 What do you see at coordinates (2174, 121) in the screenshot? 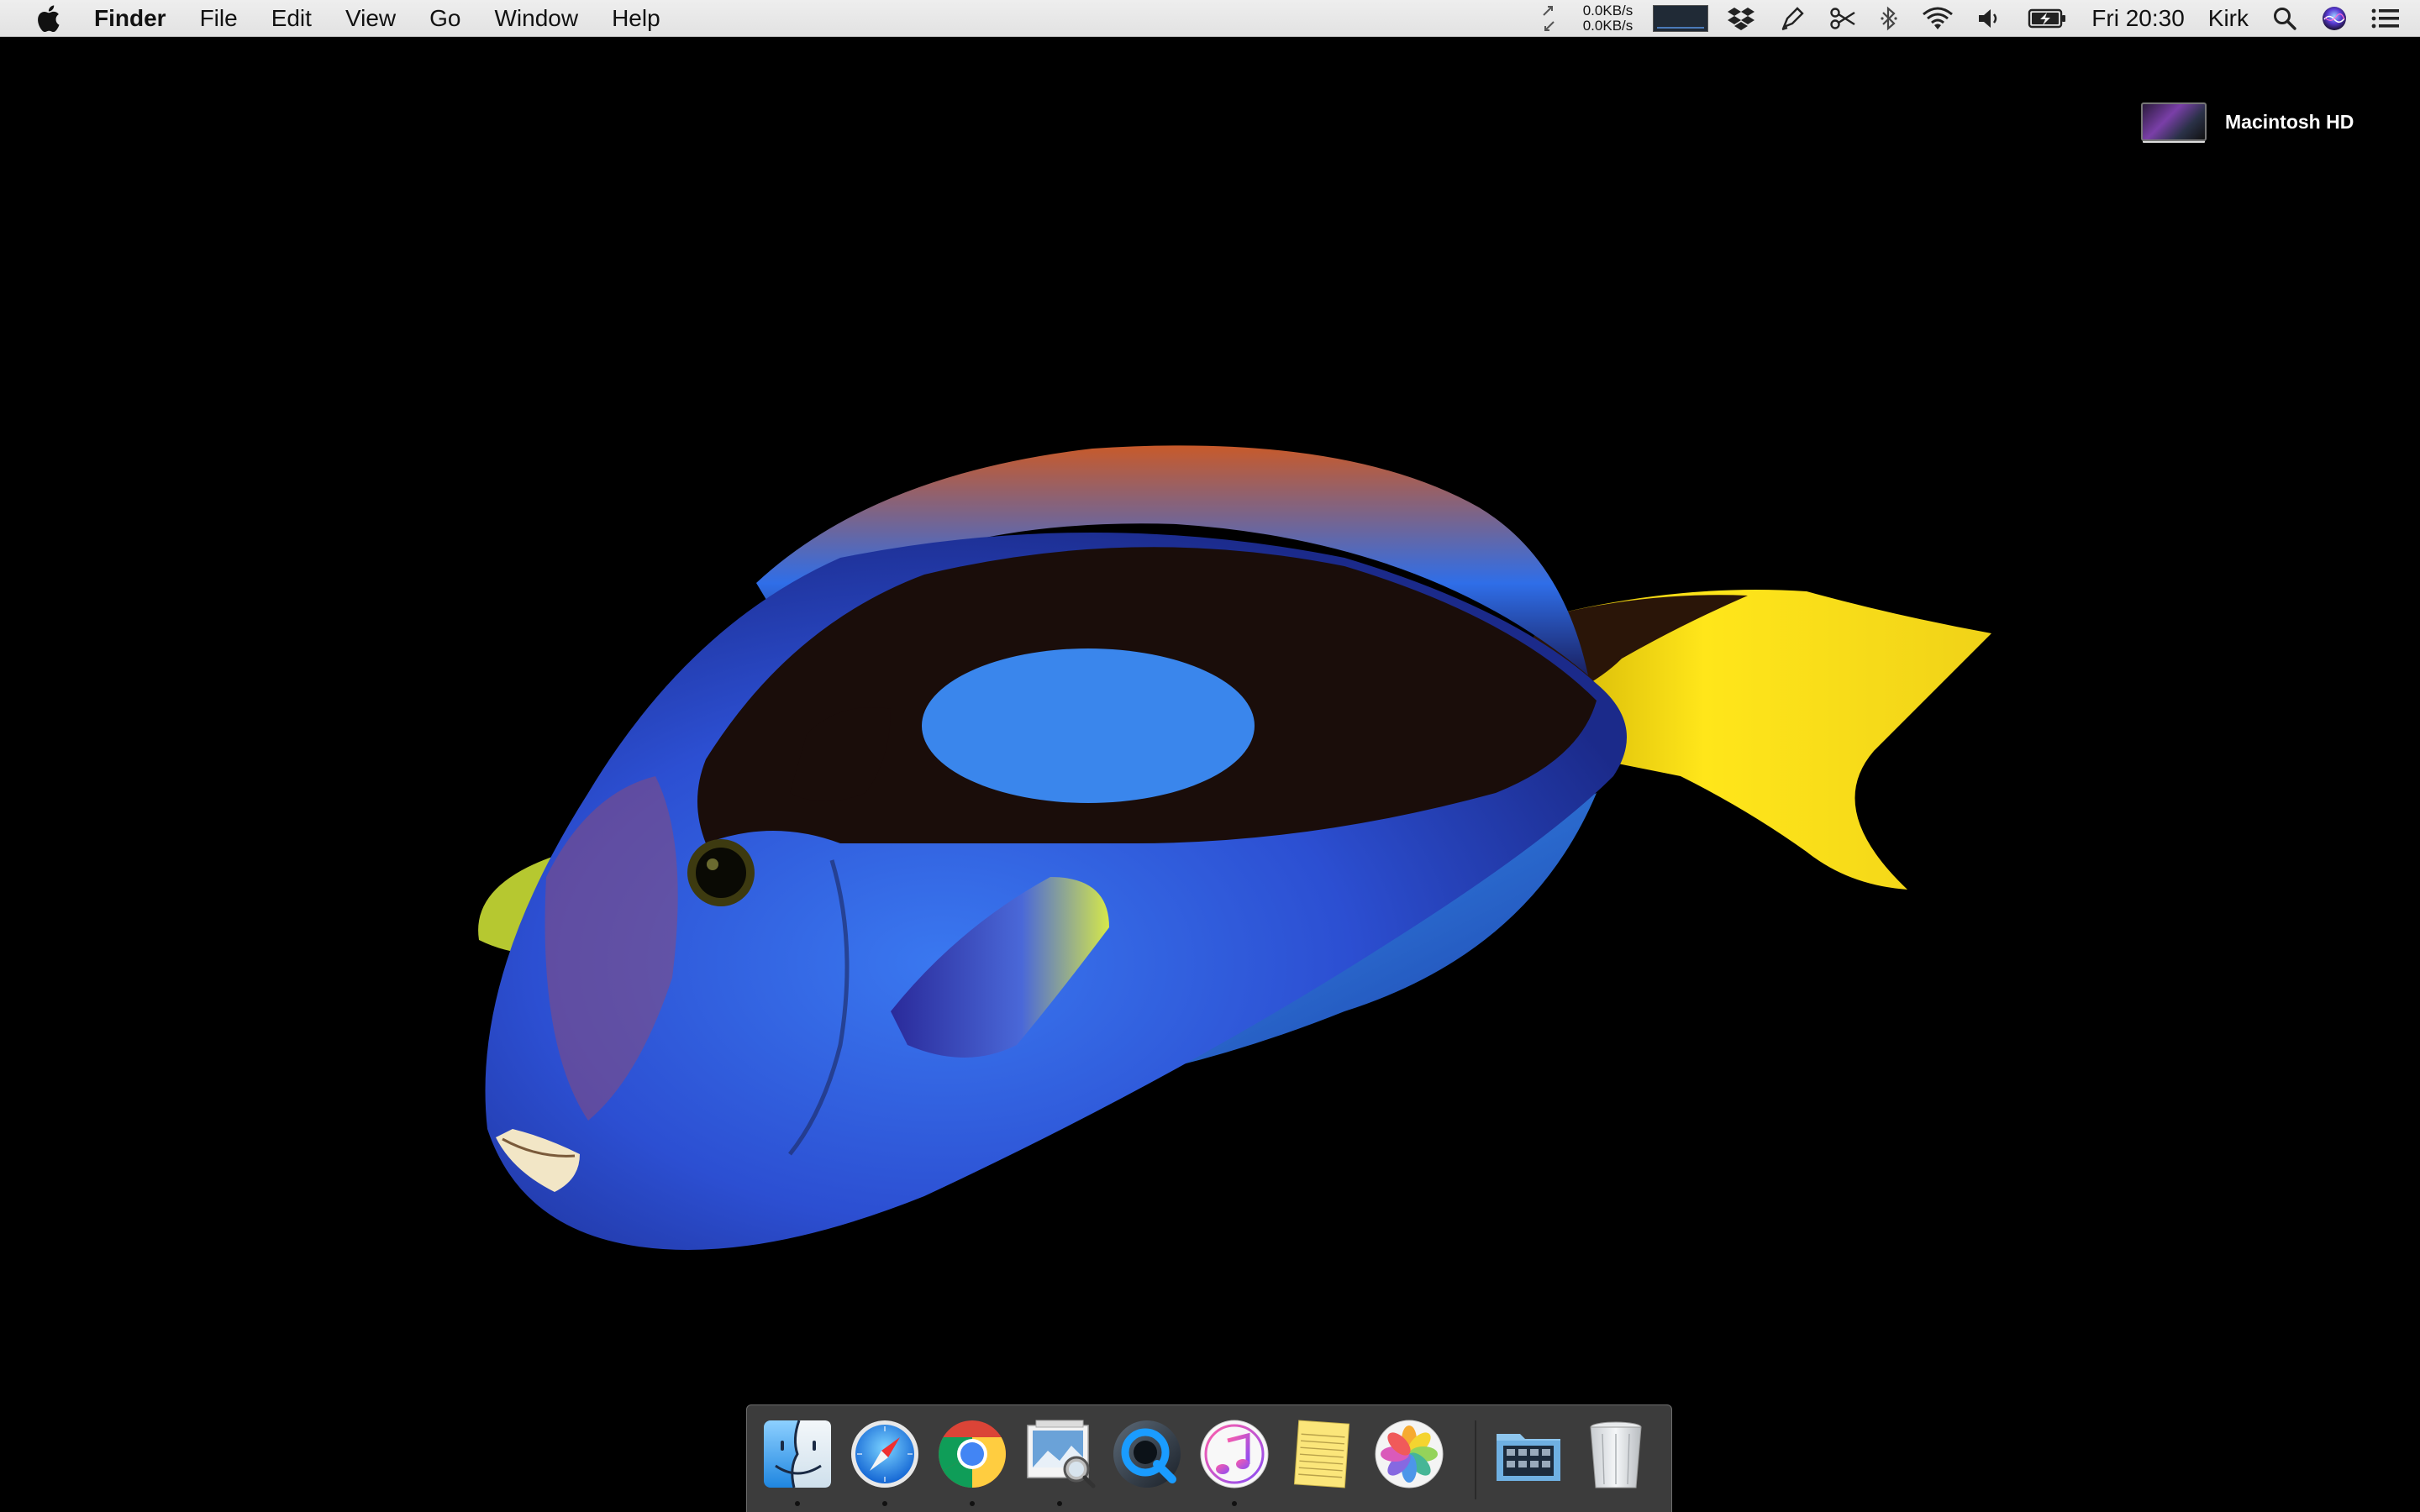
I see `hard-drive-icon` at bounding box center [2174, 121].